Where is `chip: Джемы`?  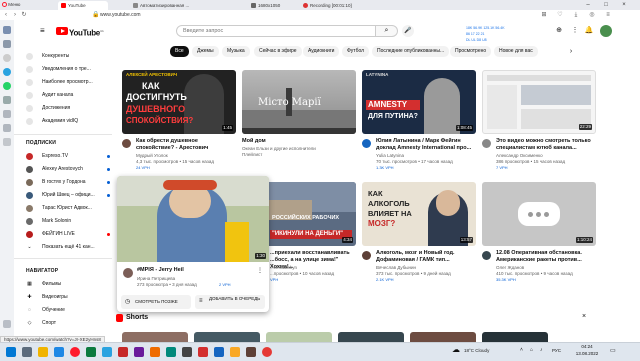
chip: Джемы is located at coordinates (205, 51).